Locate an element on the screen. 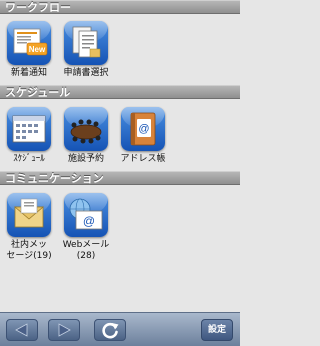  forward-button is located at coordinates (64, 330).